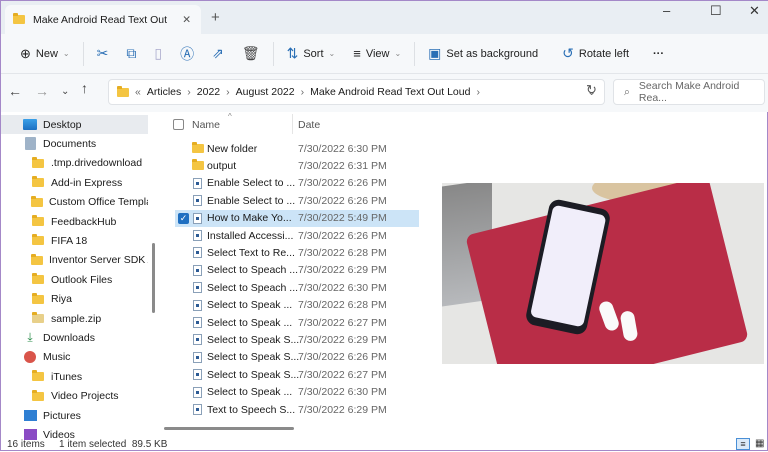  Describe the element at coordinates (74, 357) in the screenshot. I see `sidebar-item-music: Music` at that location.